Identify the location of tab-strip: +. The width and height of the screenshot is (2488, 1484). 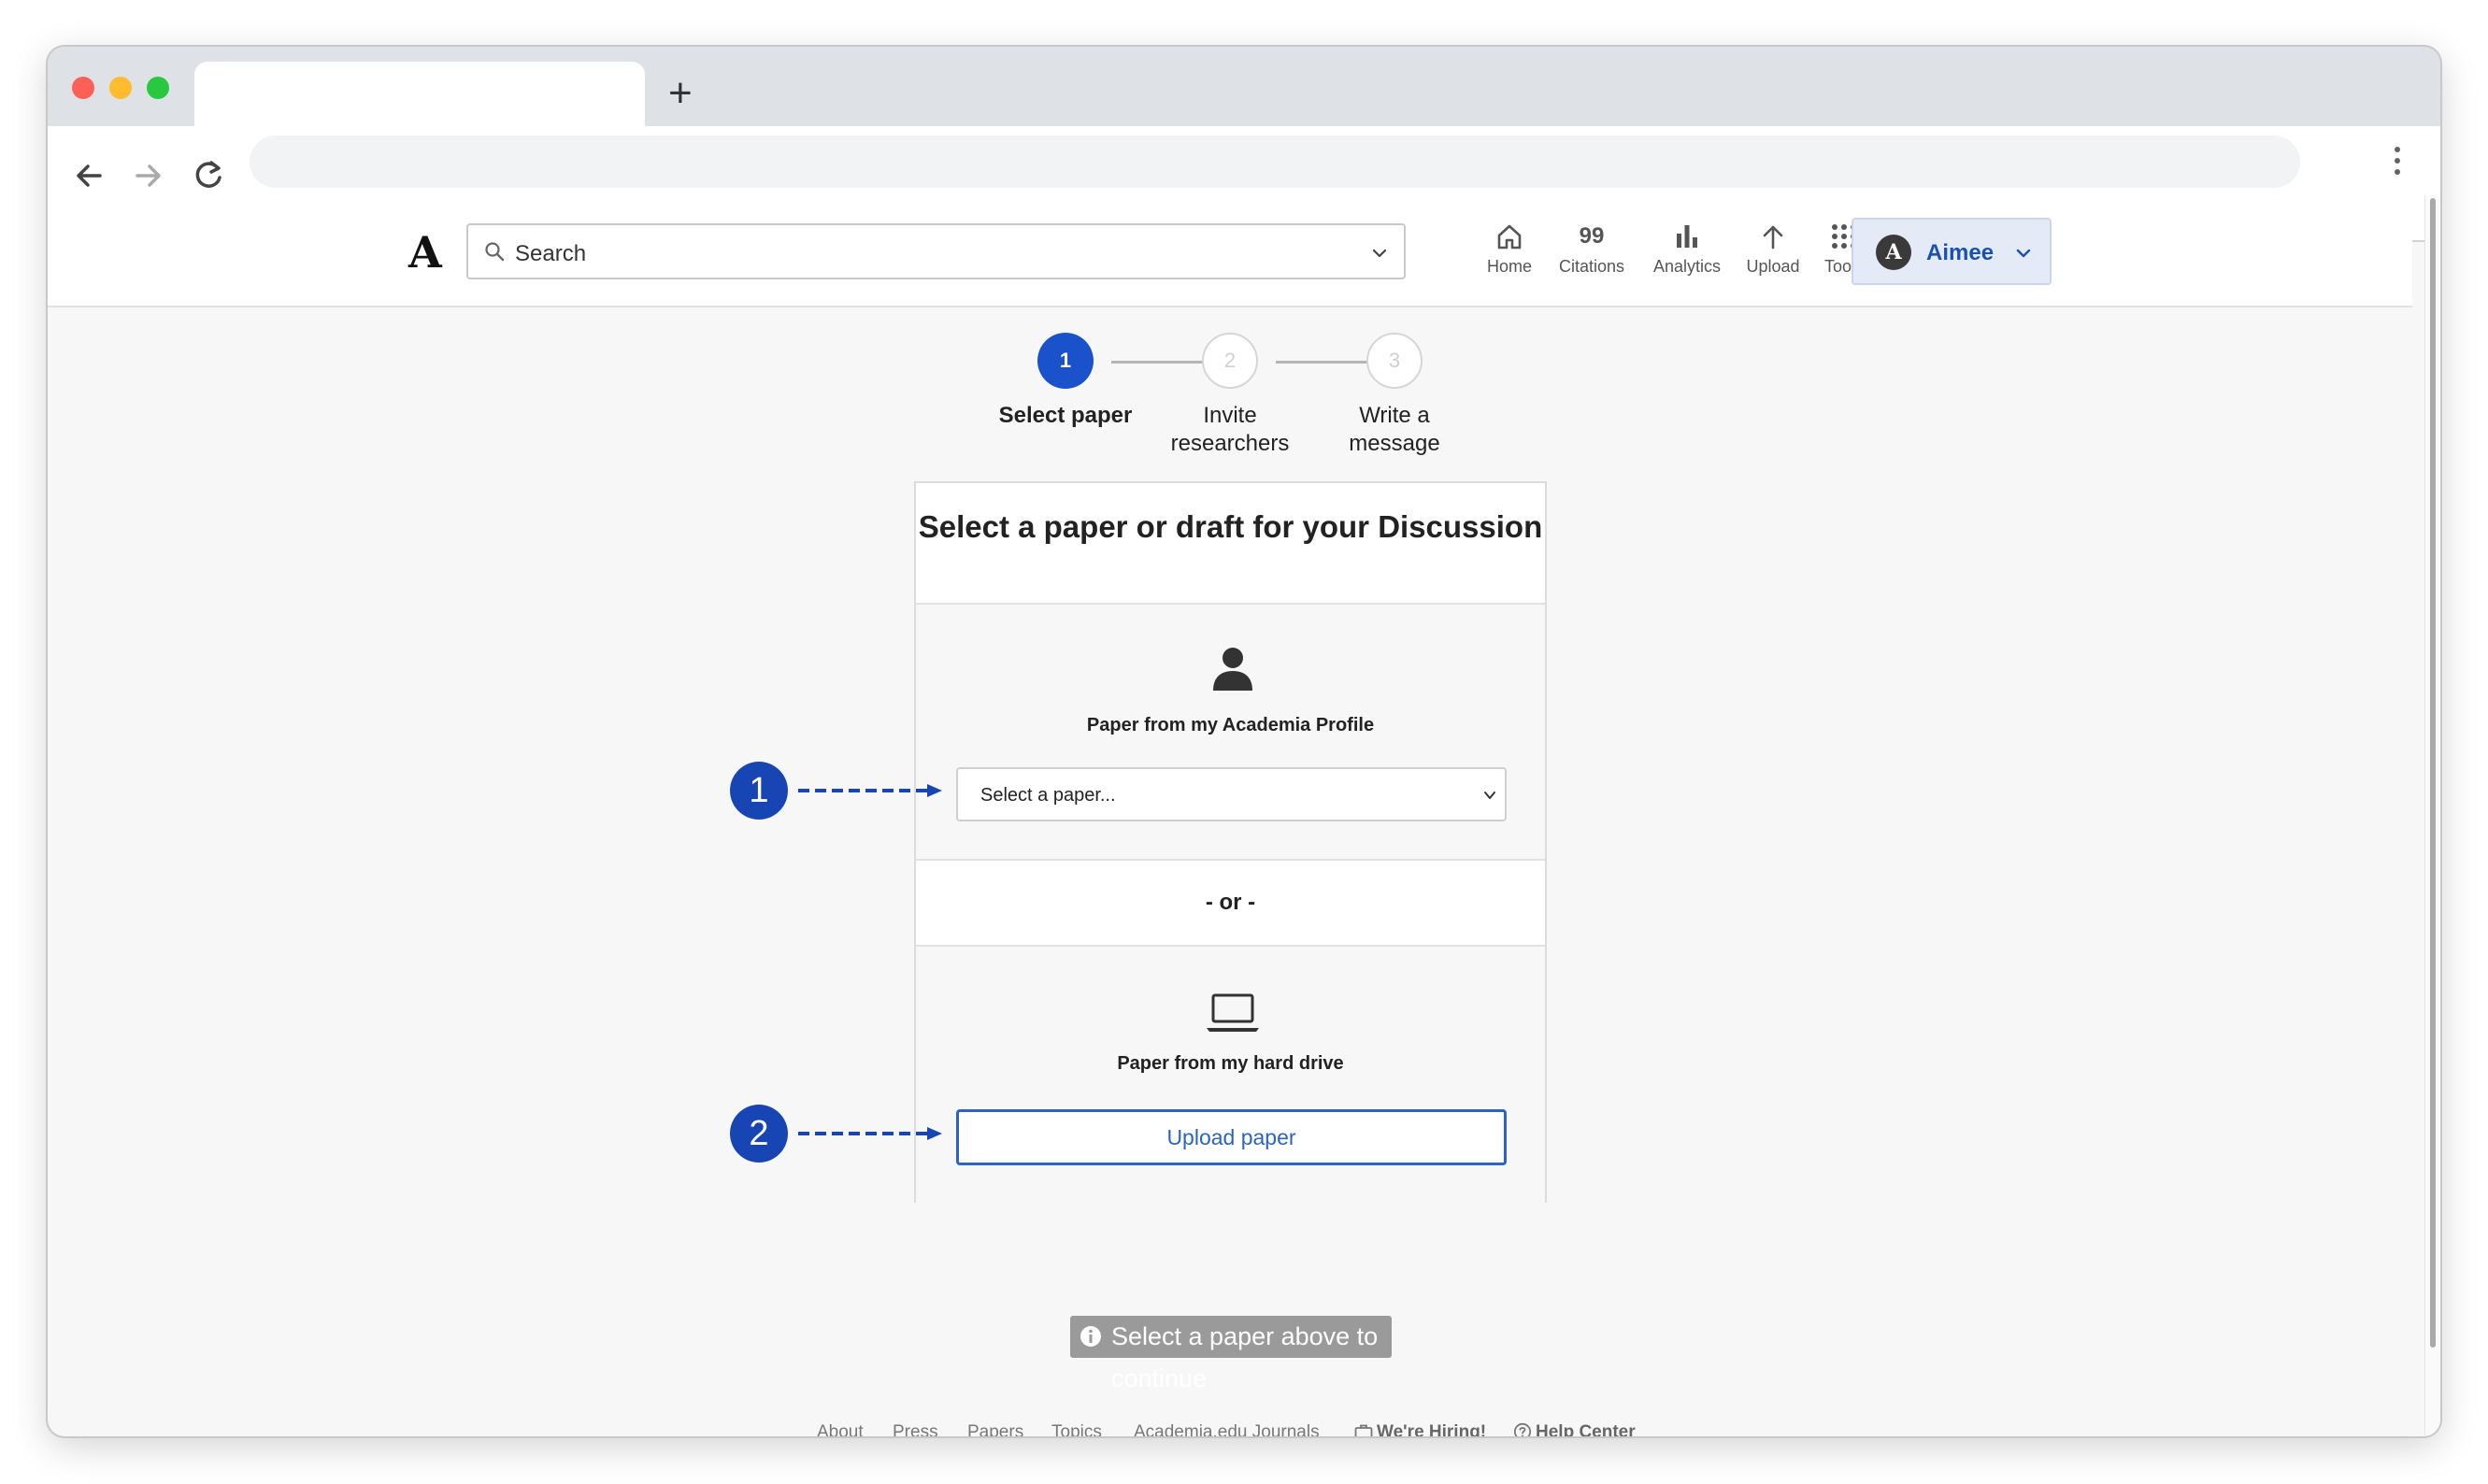
(1244, 86).